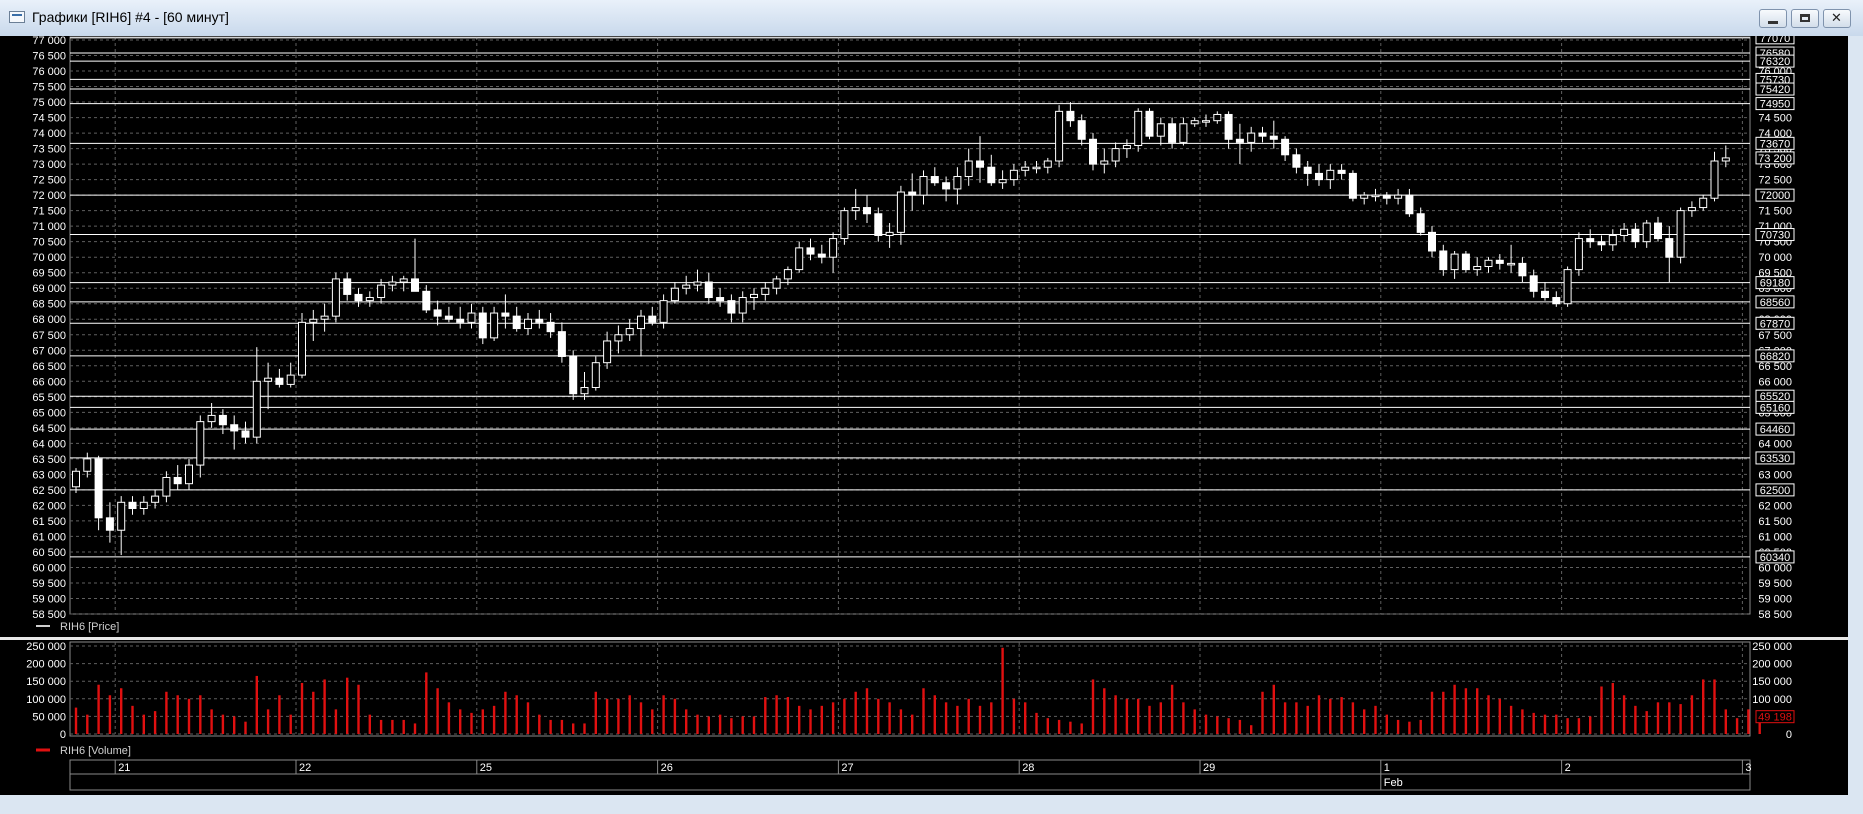 The height and width of the screenshot is (814, 1863). What do you see at coordinates (931, 802) in the screenshot?
I see `bottom-scrollbar` at bounding box center [931, 802].